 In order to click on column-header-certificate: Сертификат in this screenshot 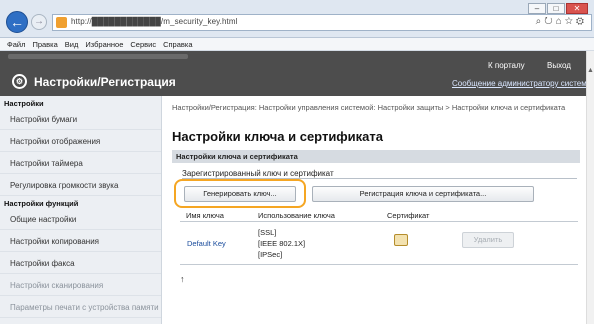, I will do `click(408, 215)`.